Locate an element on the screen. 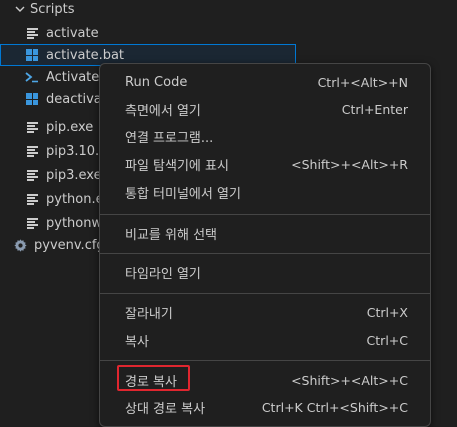  menu-item-label: 타임라인 열기 is located at coordinates (163, 274).